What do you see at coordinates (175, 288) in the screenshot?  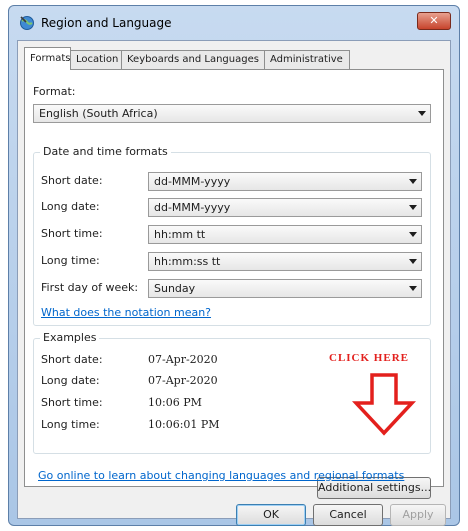 I see `first-day-of-week-value: Sunday` at bounding box center [175, 288].